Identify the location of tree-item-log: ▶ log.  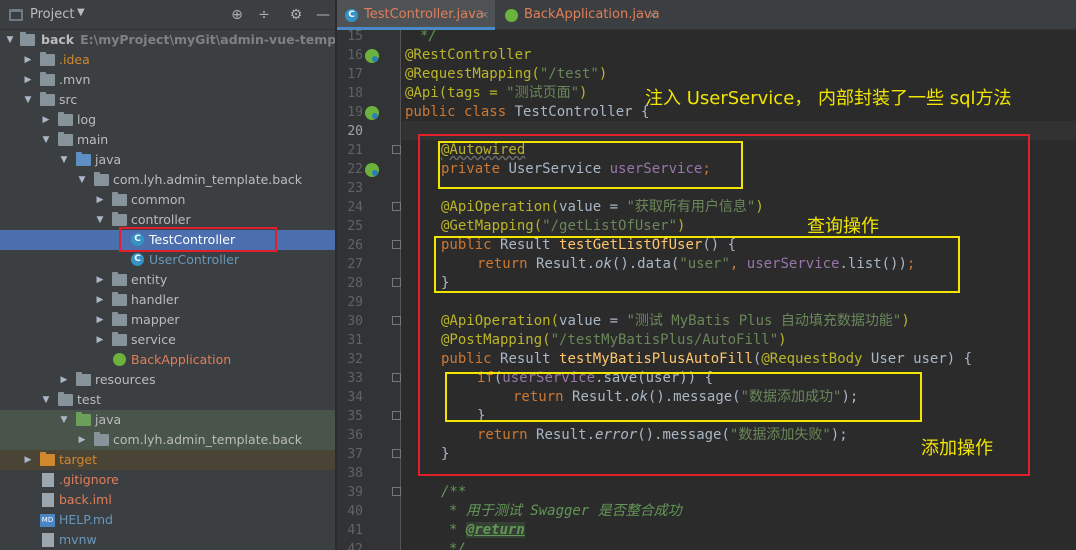
(167, 120).